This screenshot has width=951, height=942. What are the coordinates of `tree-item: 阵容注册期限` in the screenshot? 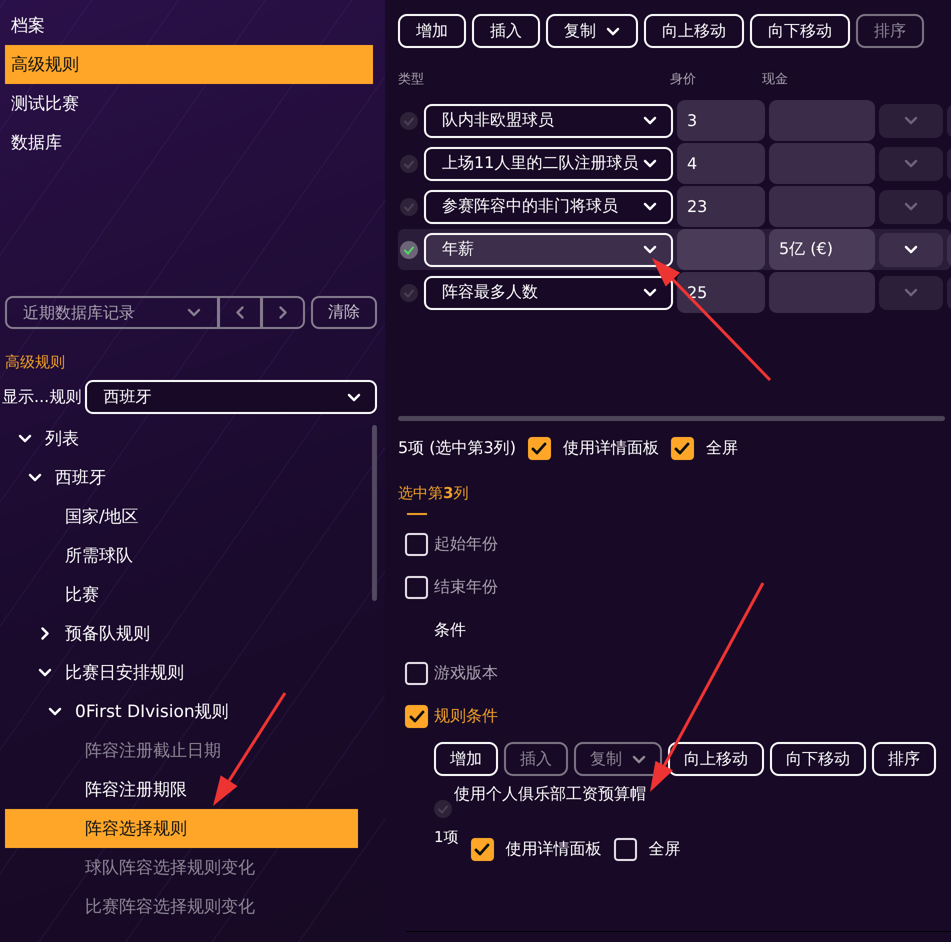 It's located at (181, 789).